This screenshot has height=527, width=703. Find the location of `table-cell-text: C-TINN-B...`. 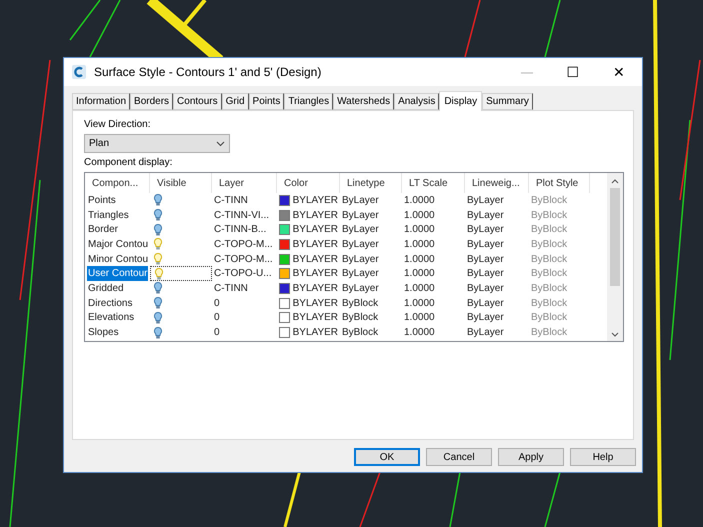

table-cell-text: C-TINN-B... is located at coordinates (240, 230).